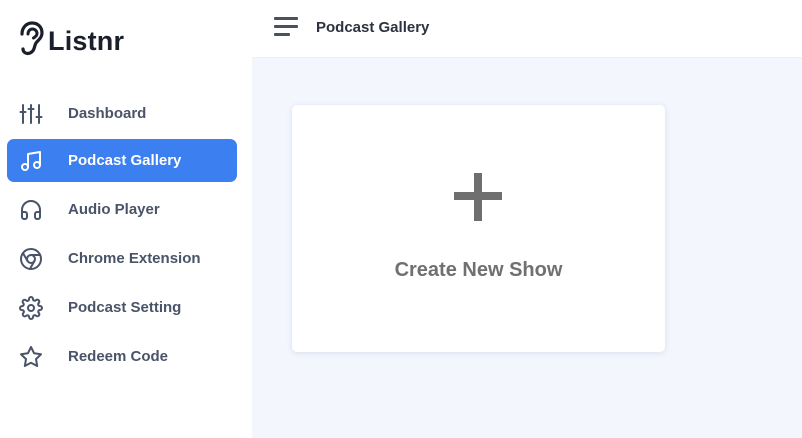 The image size is (802, 438). I want to click on chrome-icon, so click(31, 259).